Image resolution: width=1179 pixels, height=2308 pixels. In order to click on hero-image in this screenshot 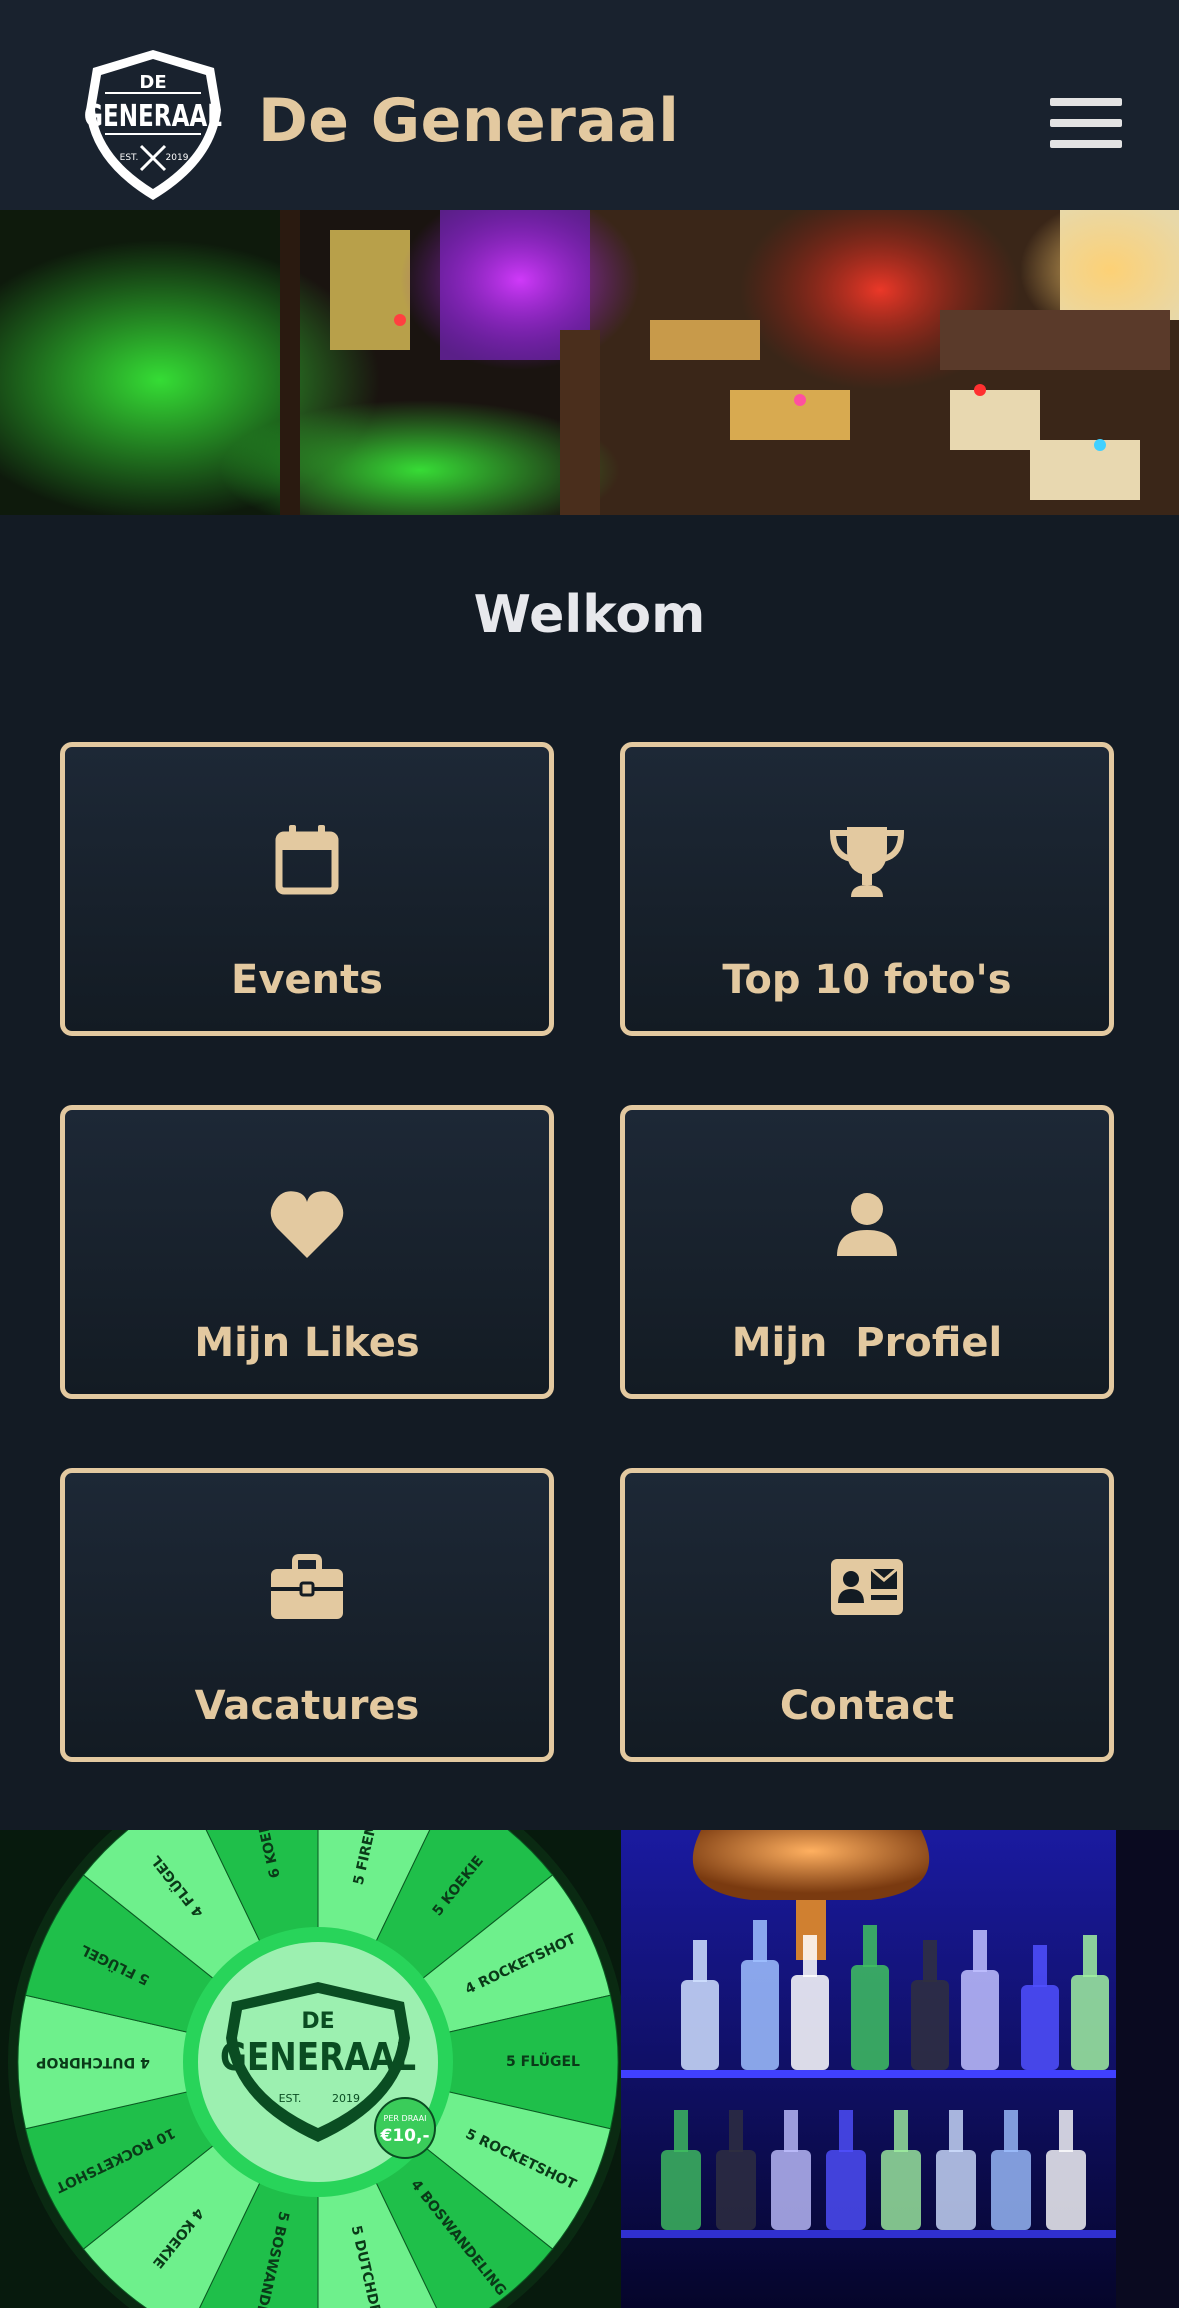, I will do `click(589, 362)`.